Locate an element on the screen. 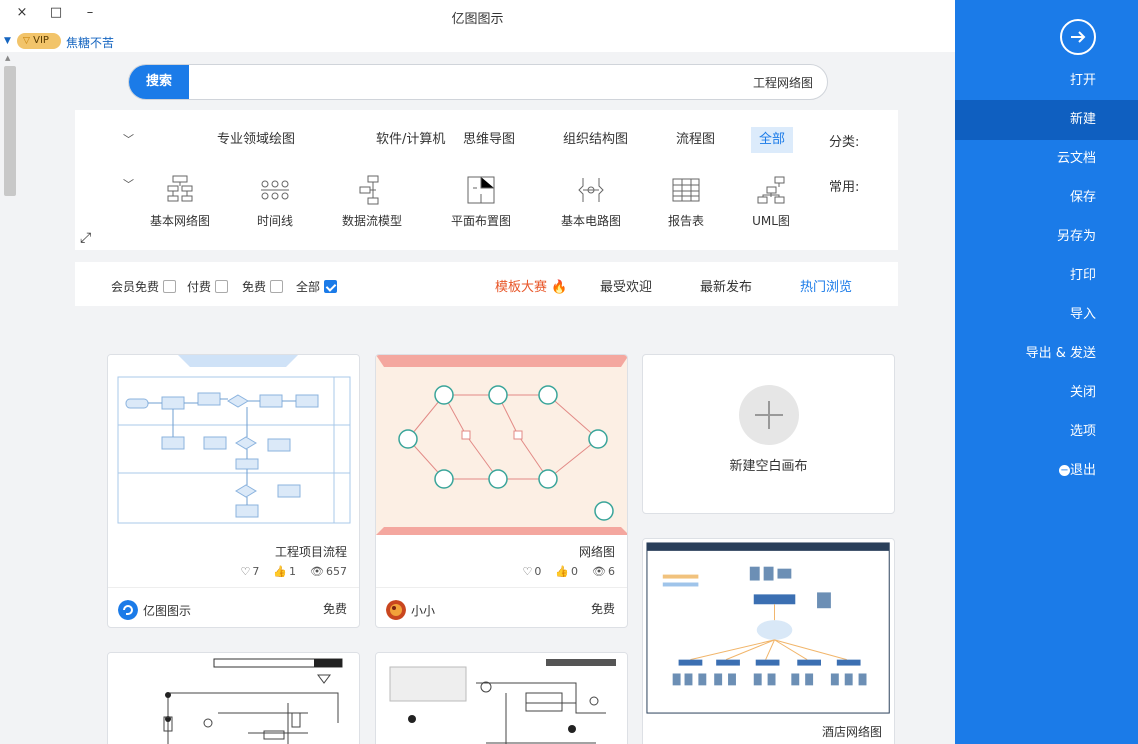 The image size is (1138, 744). filter-paid: 付费 is located at coordinates (208, 286).